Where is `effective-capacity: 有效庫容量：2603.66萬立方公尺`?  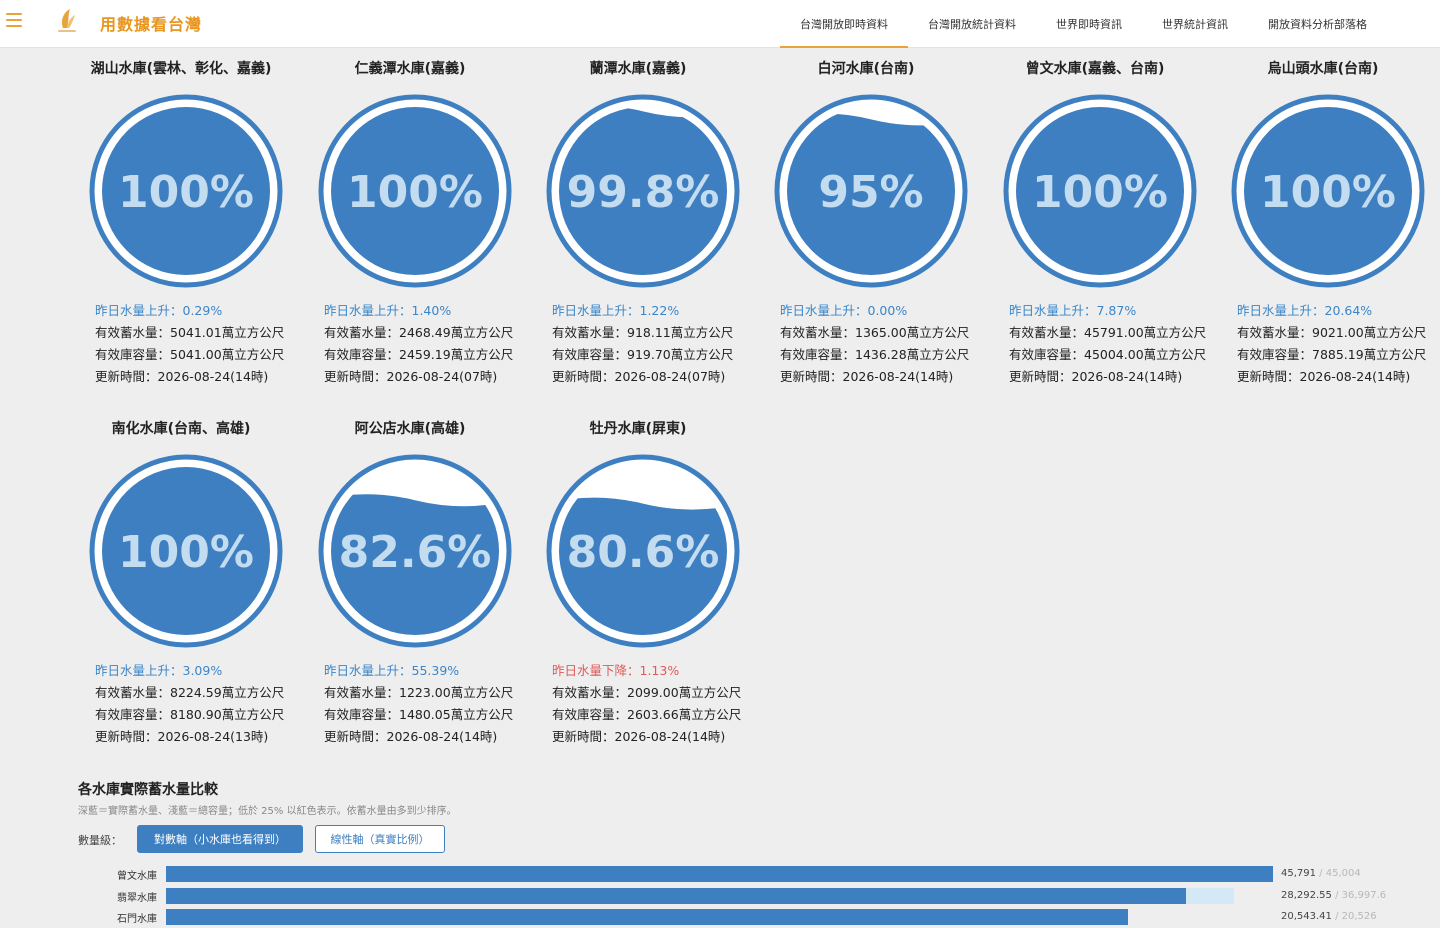 effective-capacity: 有效庫容量：2603.66萬立方公尺 is located at coordinates (647, 714).